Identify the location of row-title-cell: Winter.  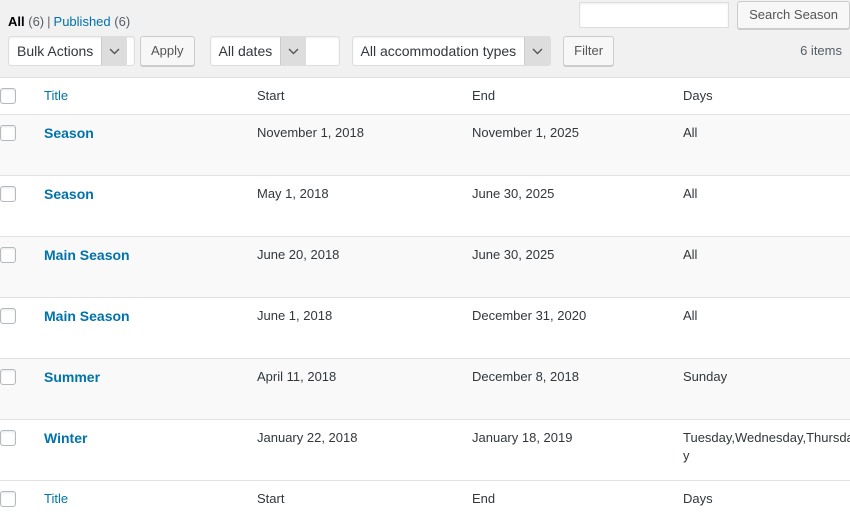
(150, 450).